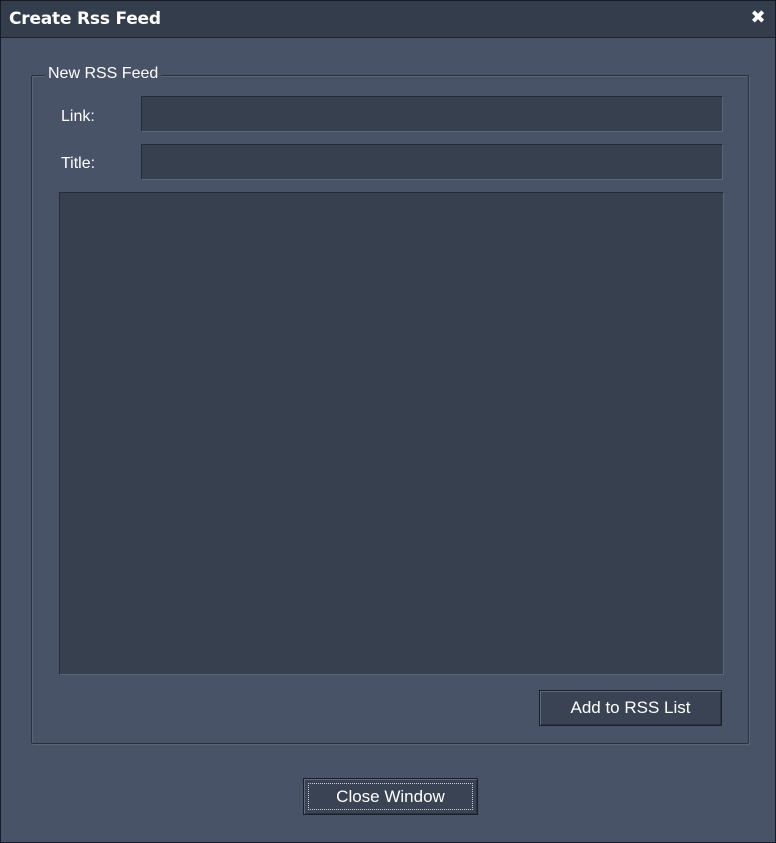 This screenshot has width=776, height=843. Describe the element at coordinates (432, 162) in the screenshot. I see `title-input` at that location.